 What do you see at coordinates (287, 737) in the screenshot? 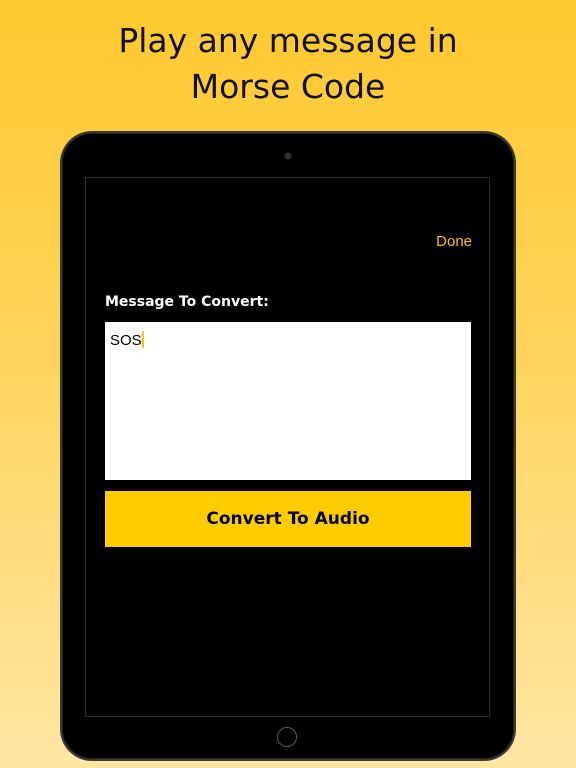
I see `home-button-icon` at bounding box center [287, 737].